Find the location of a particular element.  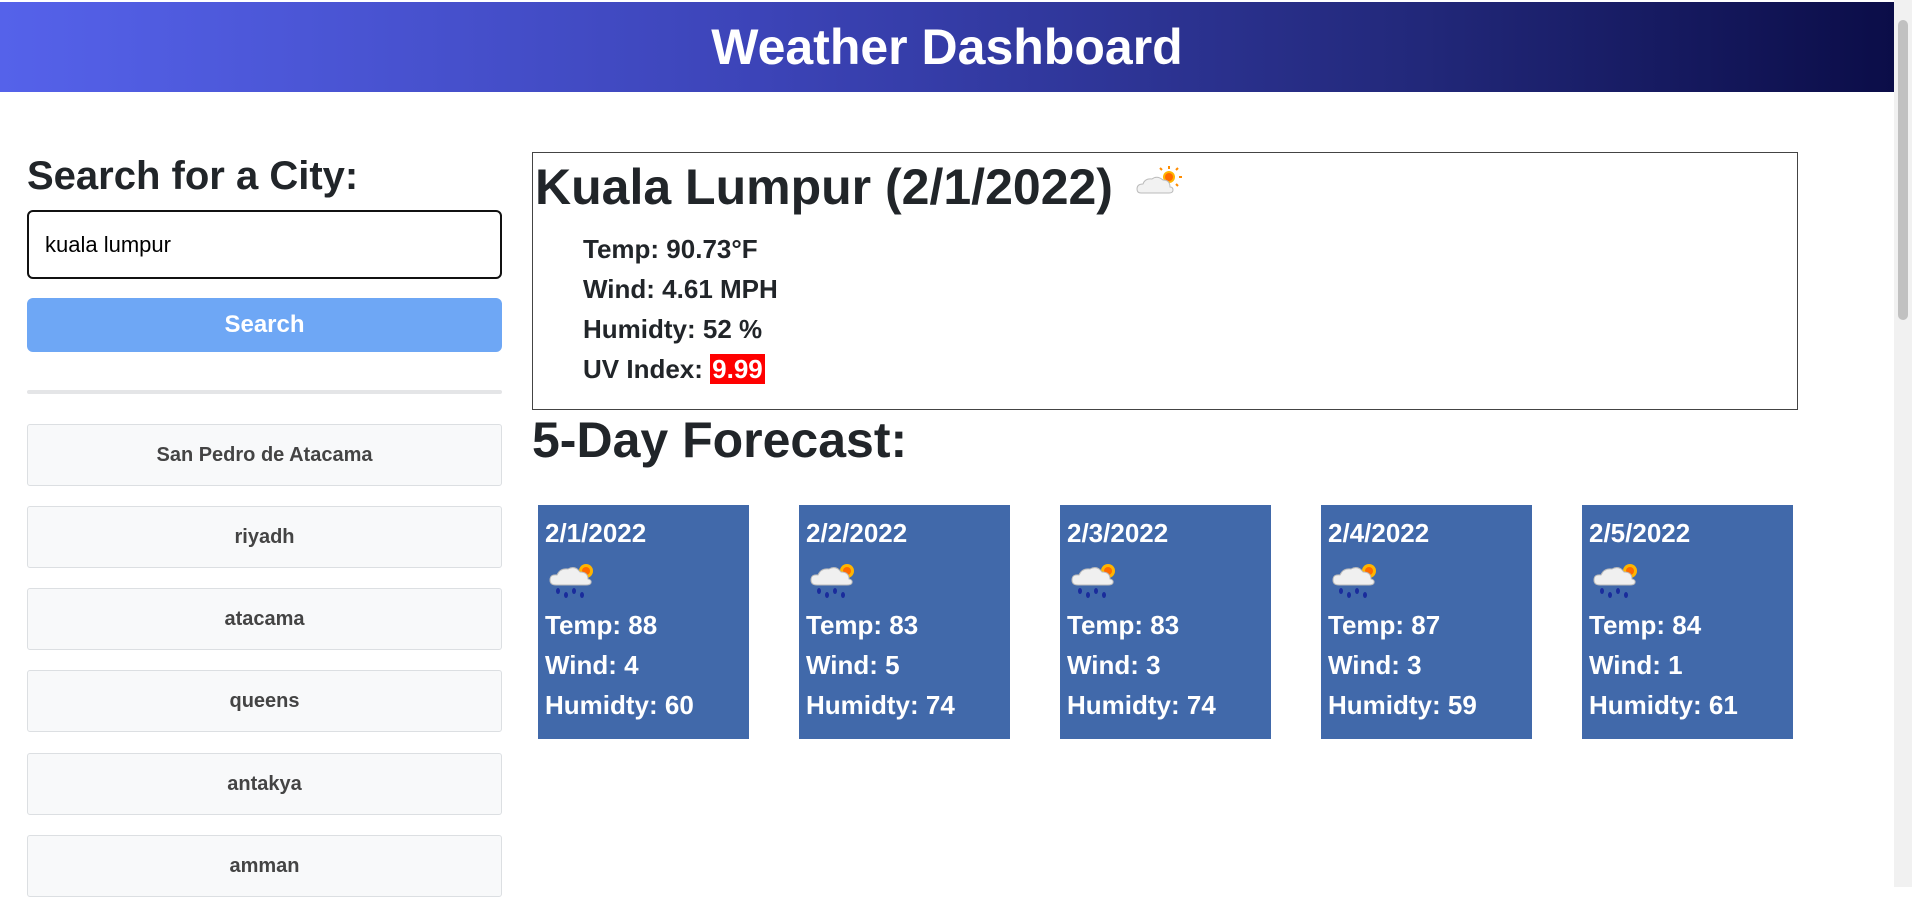

forecast-card: 2/5/2022 Temp: 84 Wind: 1 Humidty: 61 is located at coordinates (1687, 622).